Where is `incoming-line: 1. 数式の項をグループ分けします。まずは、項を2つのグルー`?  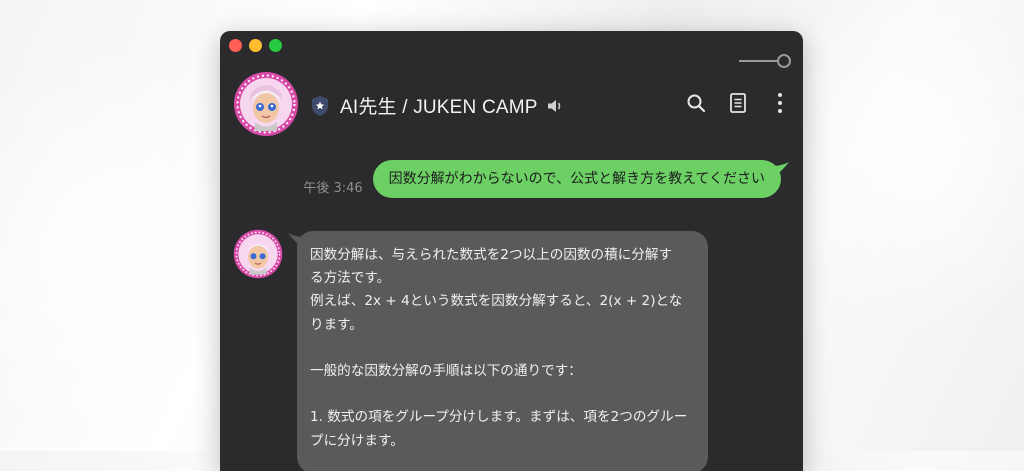 incoming-line: 1. 数式の項をグループ分けします。まずは、項を2つのグルー is located at coordinates (499, 417).